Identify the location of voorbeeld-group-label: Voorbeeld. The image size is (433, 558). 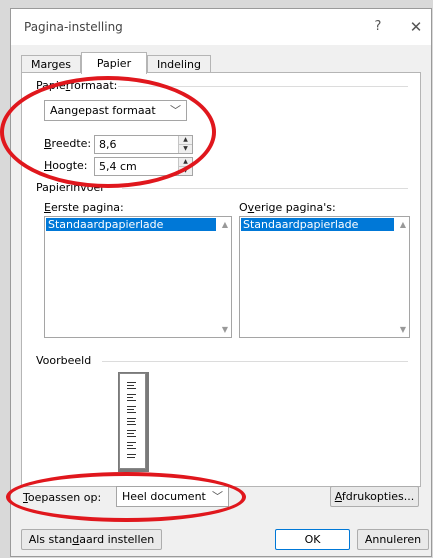
(64, 360).